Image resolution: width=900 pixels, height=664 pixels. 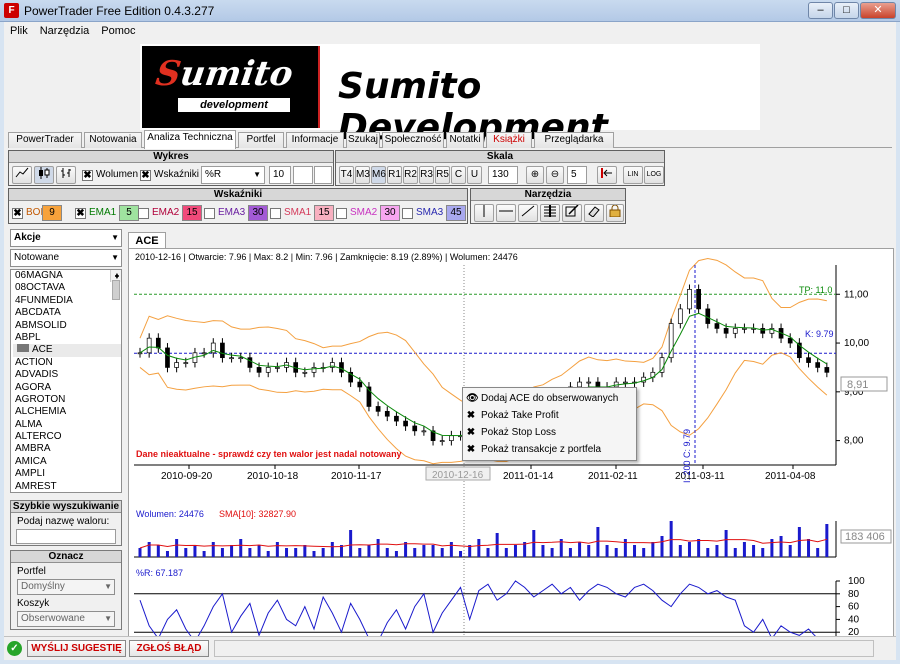 What do you see at coordinates (613, 476) in the screenshot?
I see `date-tick-label: 2011-02-11` at bounding box center [613, 476].